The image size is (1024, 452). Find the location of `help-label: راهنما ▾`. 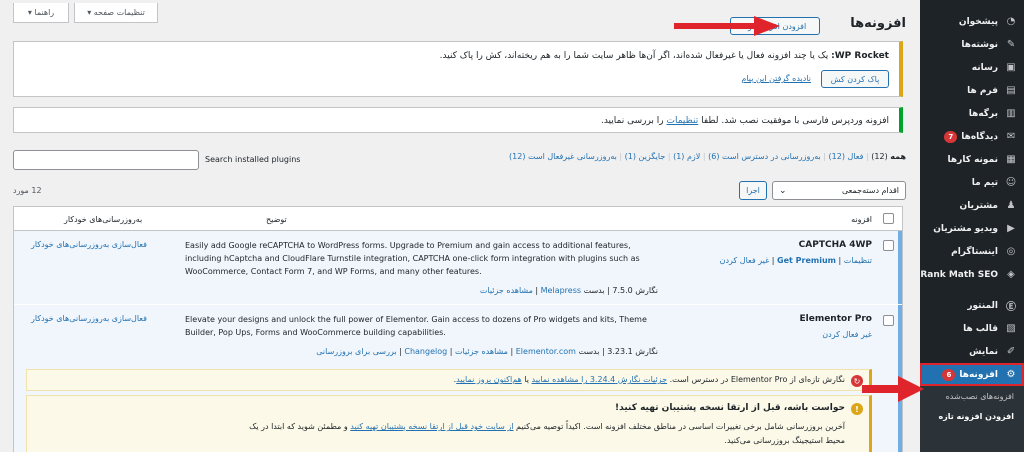

help-label: راهنما ▾ is located at coordinates (41, 12).